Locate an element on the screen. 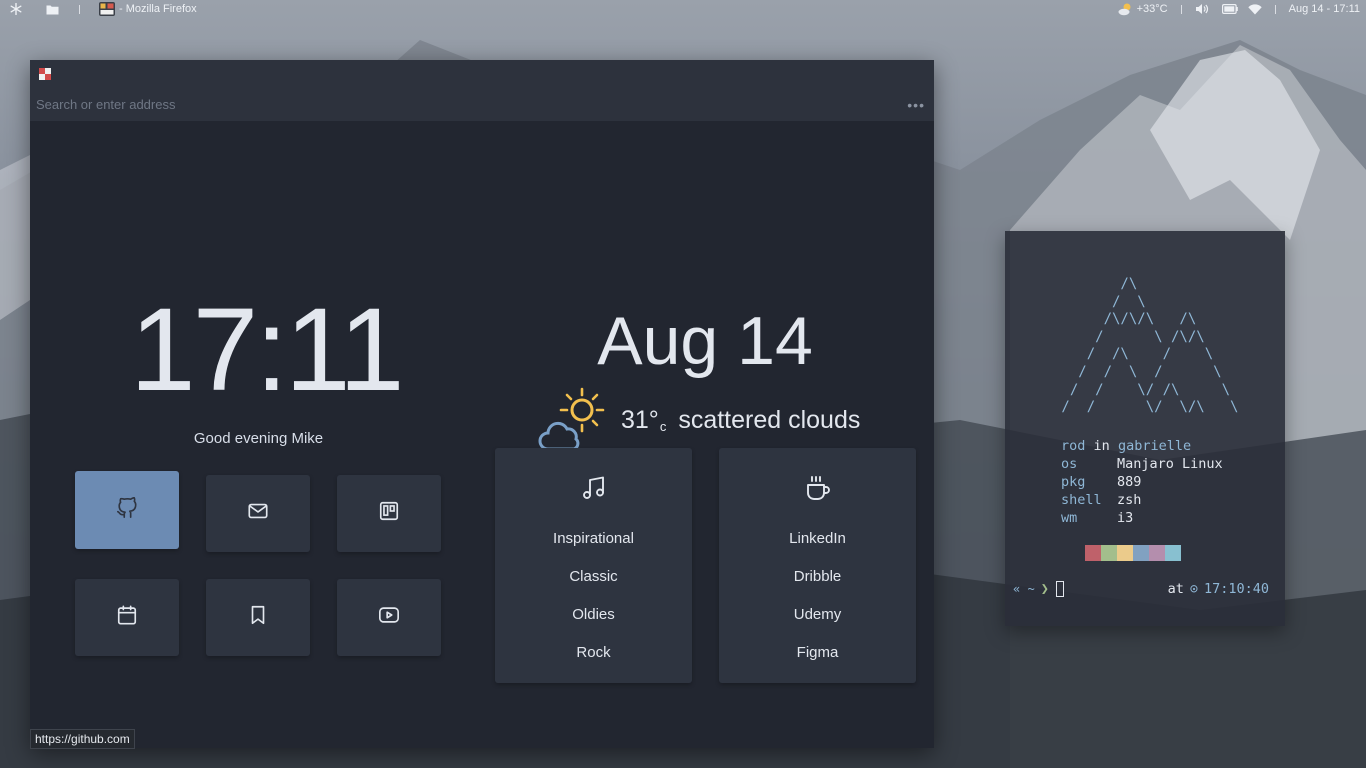  music-note-icon is located at coordinates (594, 488).